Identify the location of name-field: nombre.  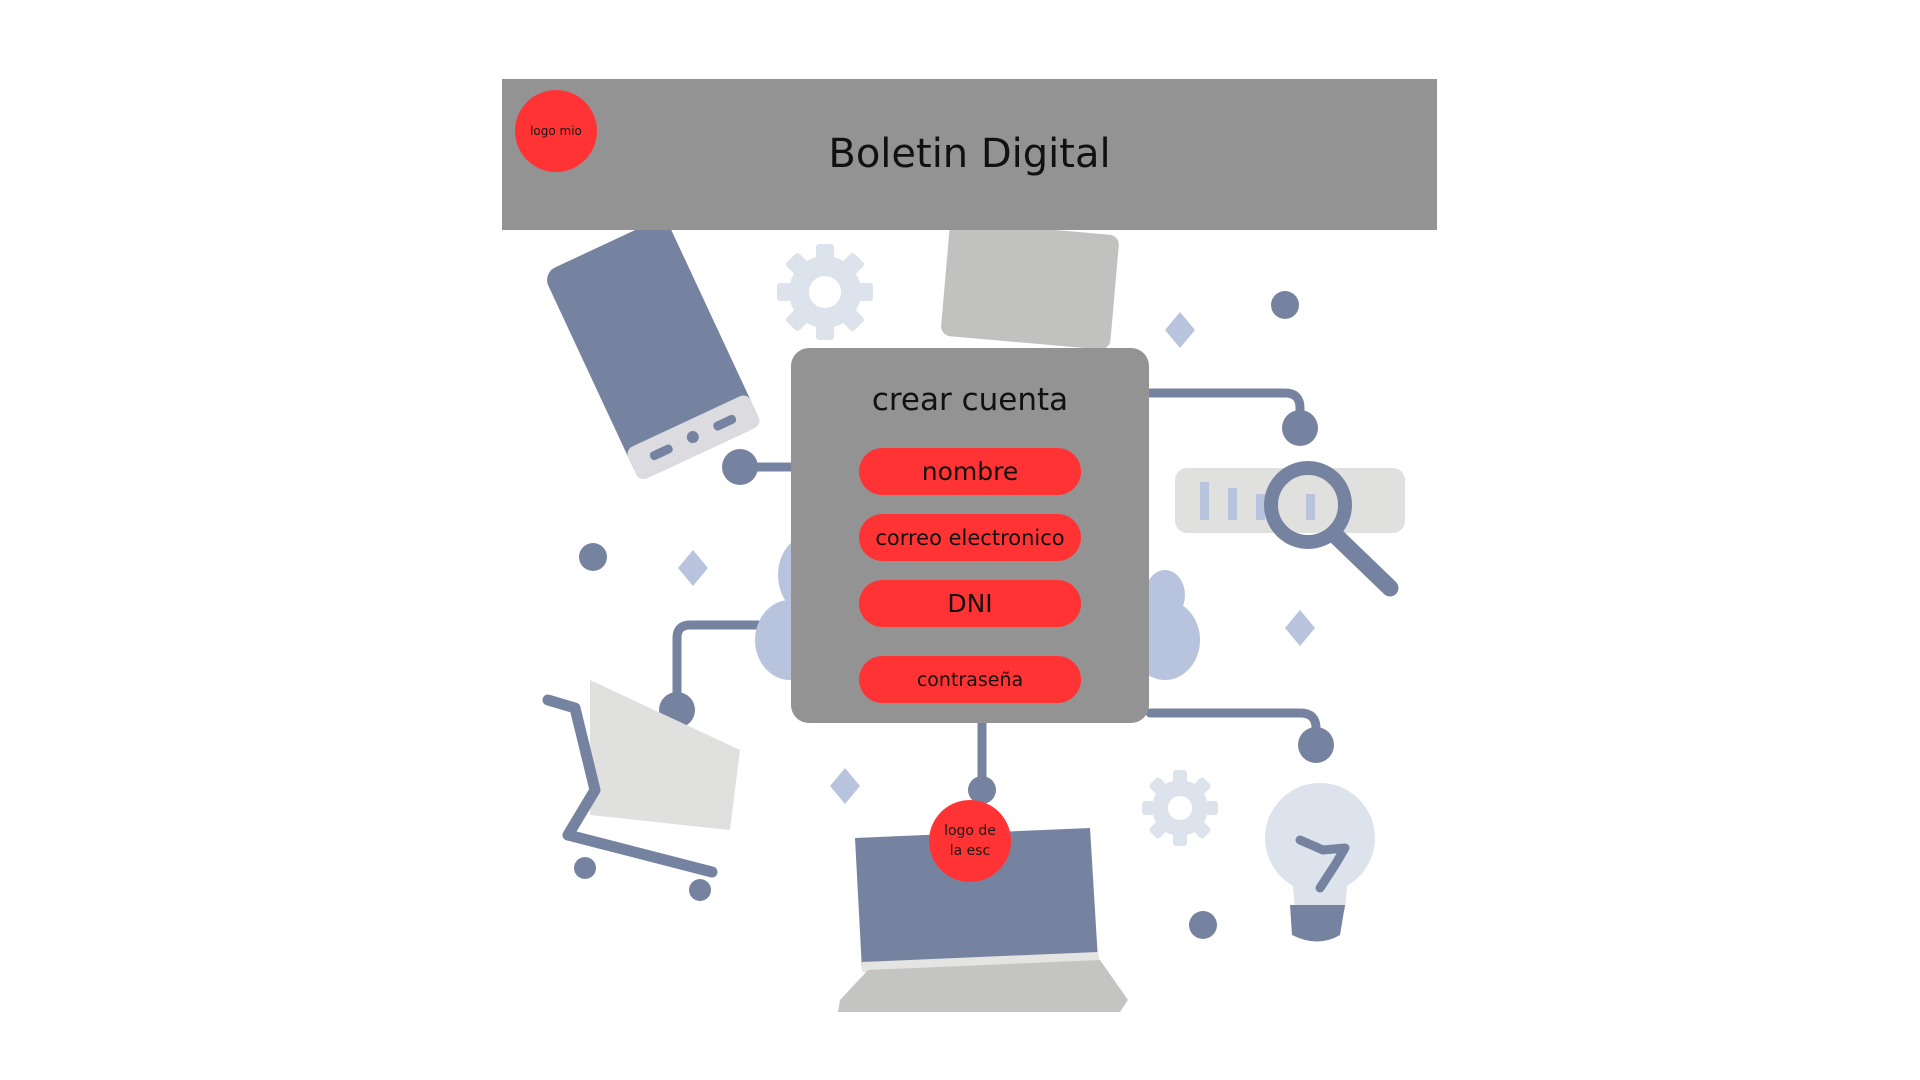
(970, 471).